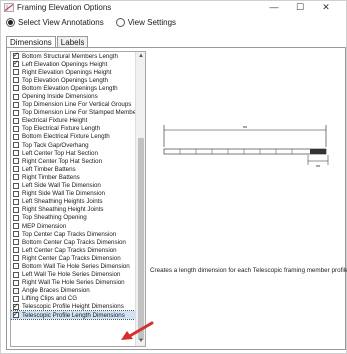 The image size is (347, 354). What do you see at coordinates (73, 306) in the screenshot?
I see `dimension-list-item: Telescopic Profile Height Dimensions` at bounding box center [73, 306].